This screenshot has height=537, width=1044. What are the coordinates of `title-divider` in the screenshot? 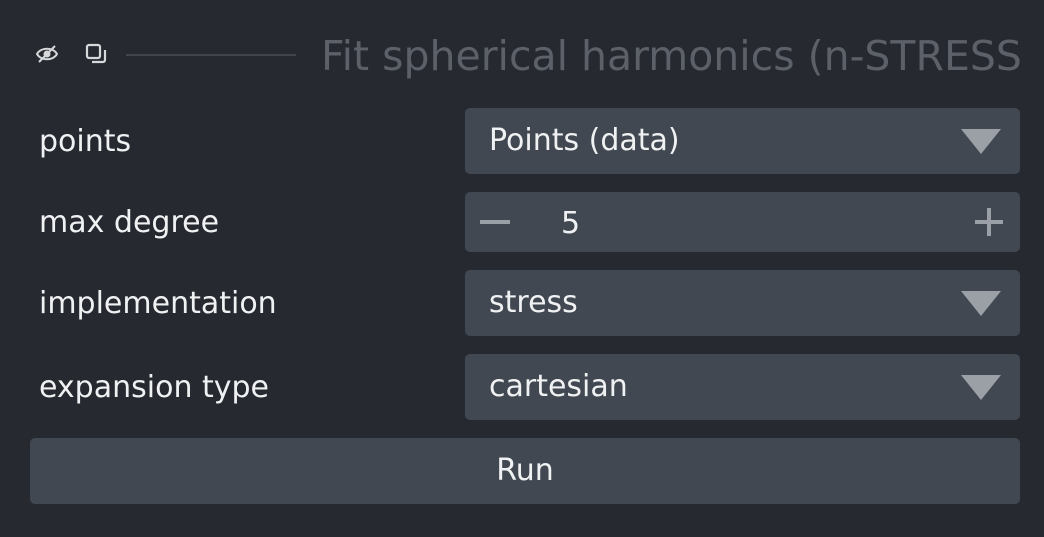 It's located at (211, 55).